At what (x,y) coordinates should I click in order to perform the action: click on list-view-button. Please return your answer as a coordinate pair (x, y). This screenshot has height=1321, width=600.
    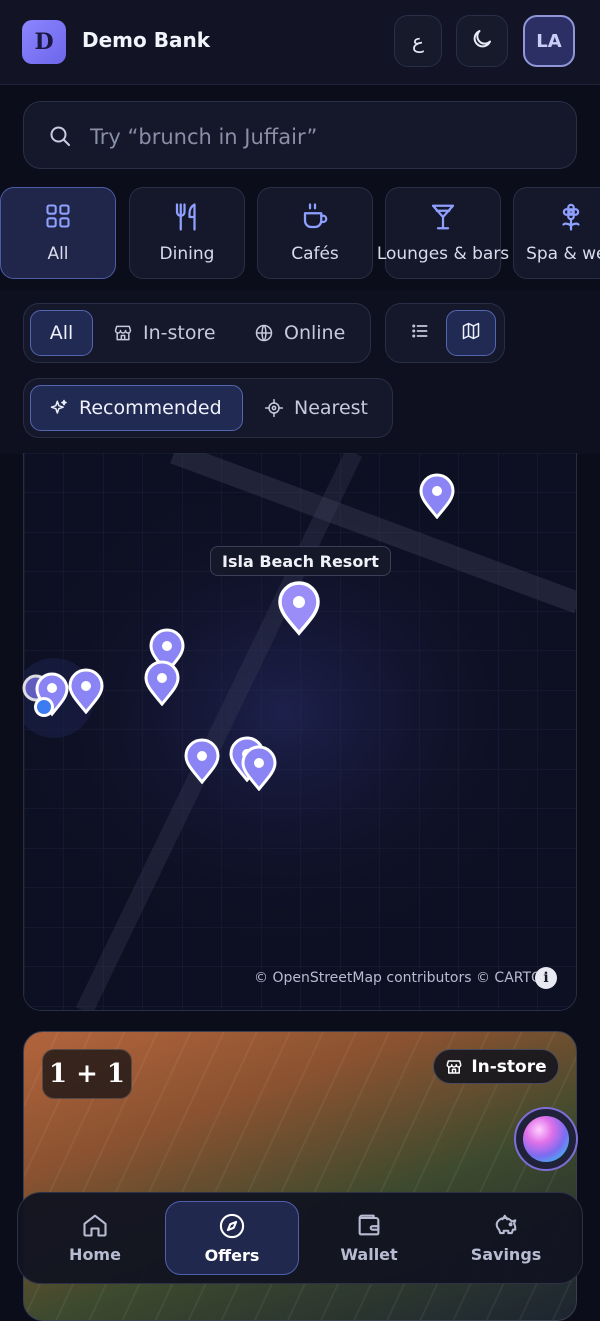
    Looking at the image, I should click on (420, 333).